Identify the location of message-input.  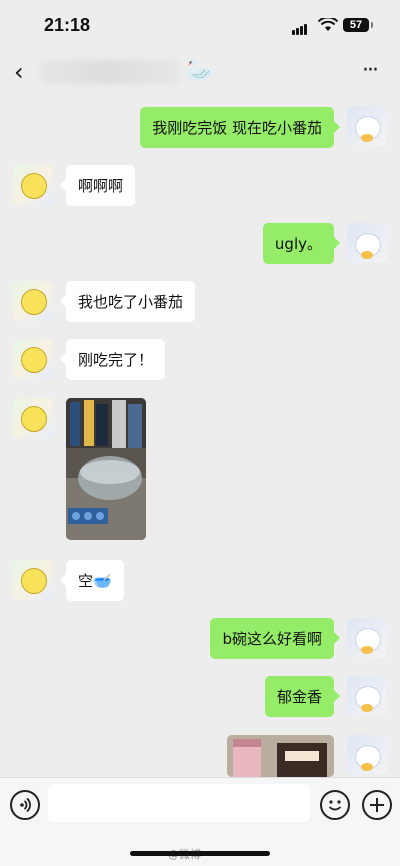
(179, 803).